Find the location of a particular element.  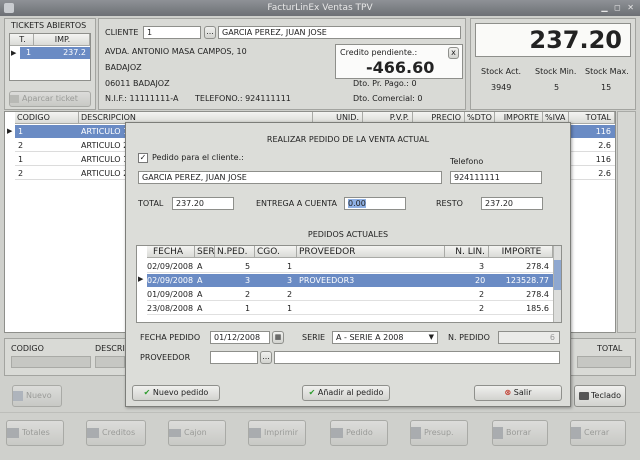

tickets-list: T. IMP. ▶ 1 237.2 is located at coordinates (50, 57).